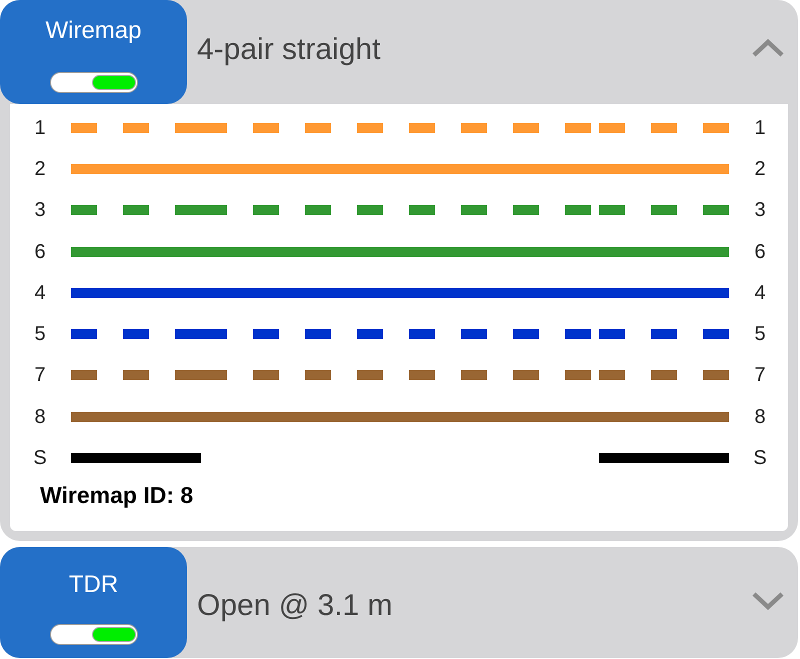  I want to click on wiremap-id-text: Wiremap ID: 8, so click(117, 495).